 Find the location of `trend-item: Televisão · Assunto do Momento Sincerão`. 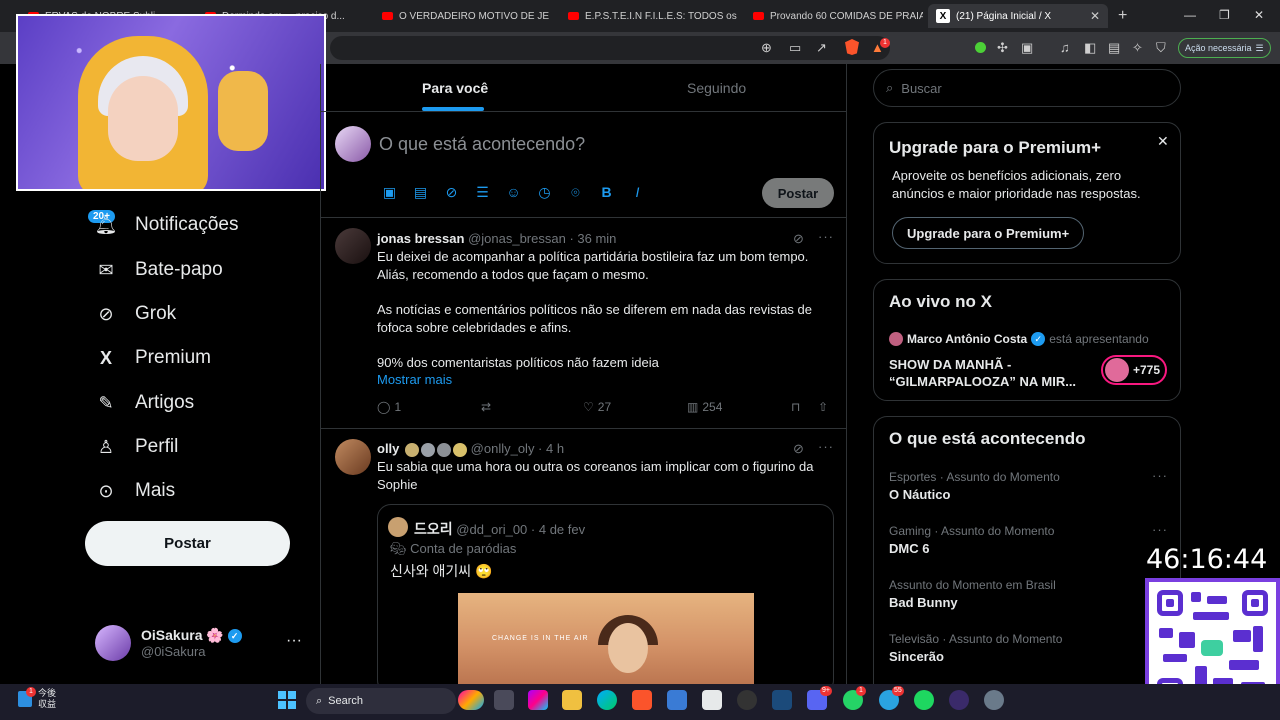

trend-item: Televisão · Assunto do Momento Sincerão is located at coordinates (975, 648).